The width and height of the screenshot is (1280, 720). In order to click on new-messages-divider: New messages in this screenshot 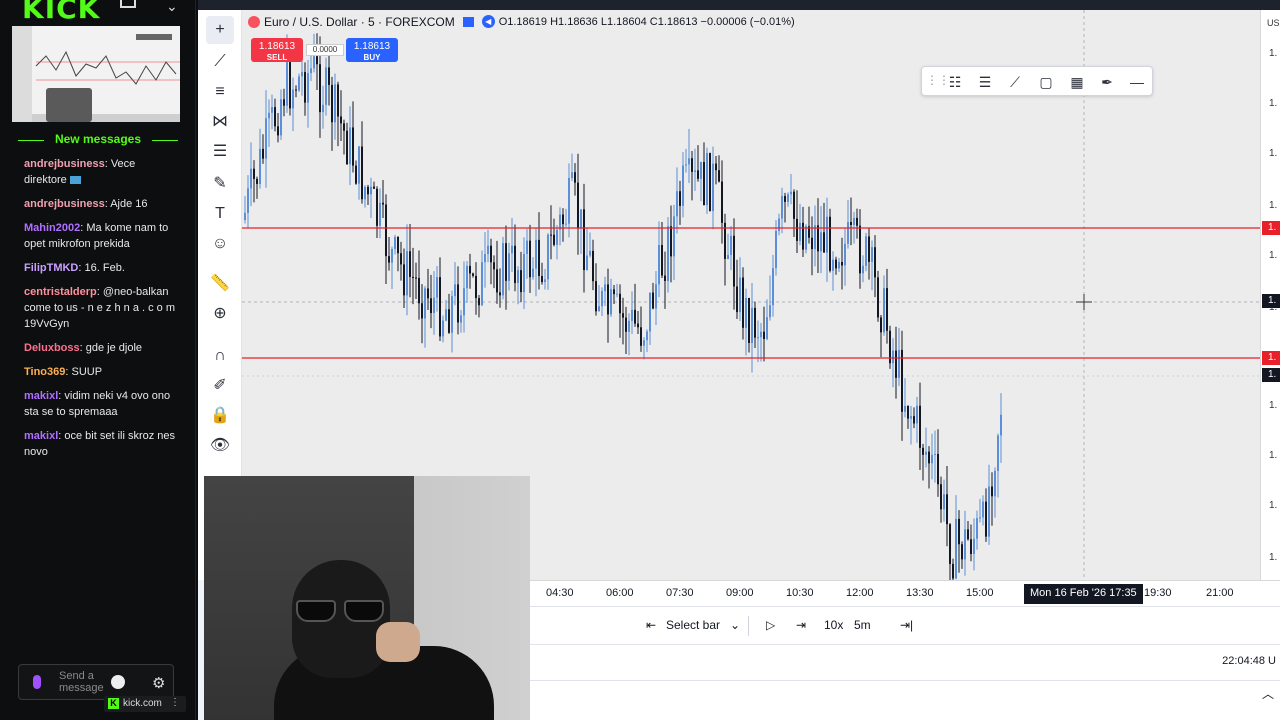, I will do `click(94, 140)`.